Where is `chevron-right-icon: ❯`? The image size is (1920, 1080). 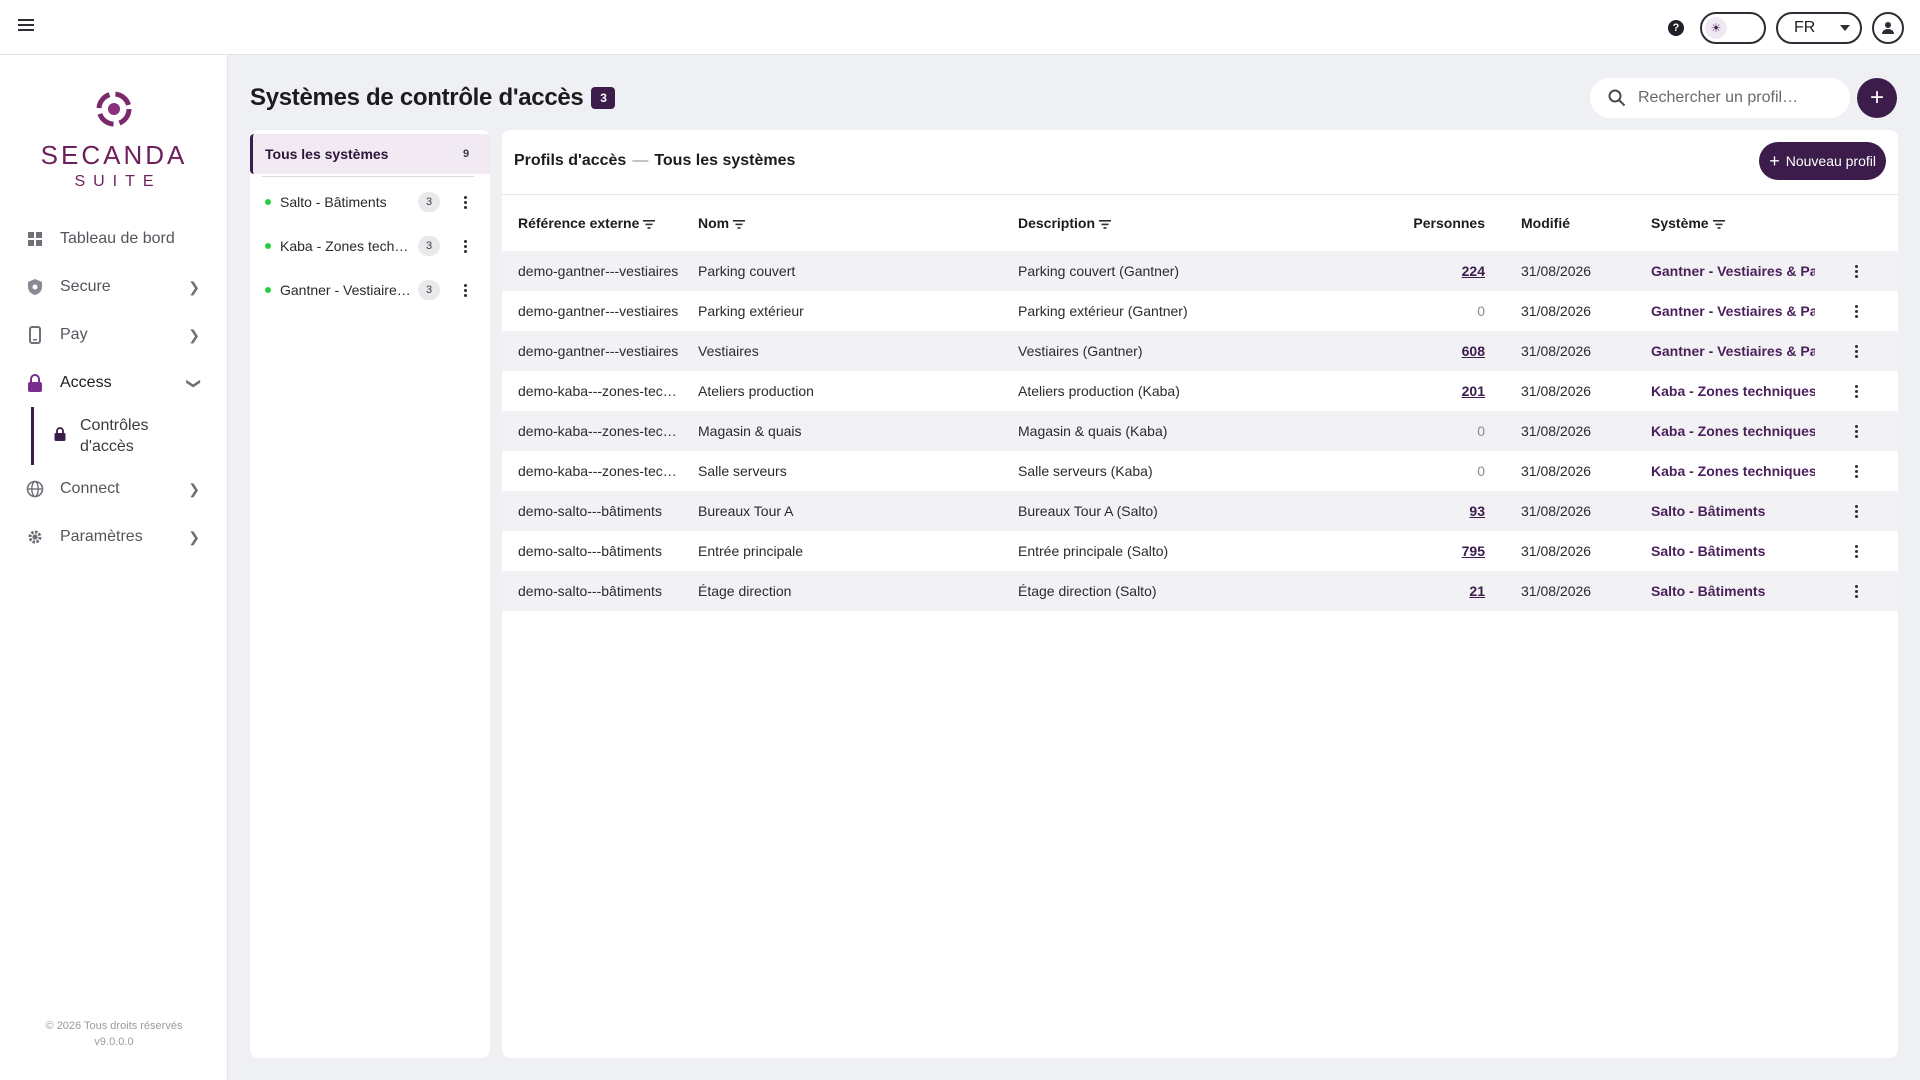
chevron-right-icon: ❯ is located at coordinates (194, 537).